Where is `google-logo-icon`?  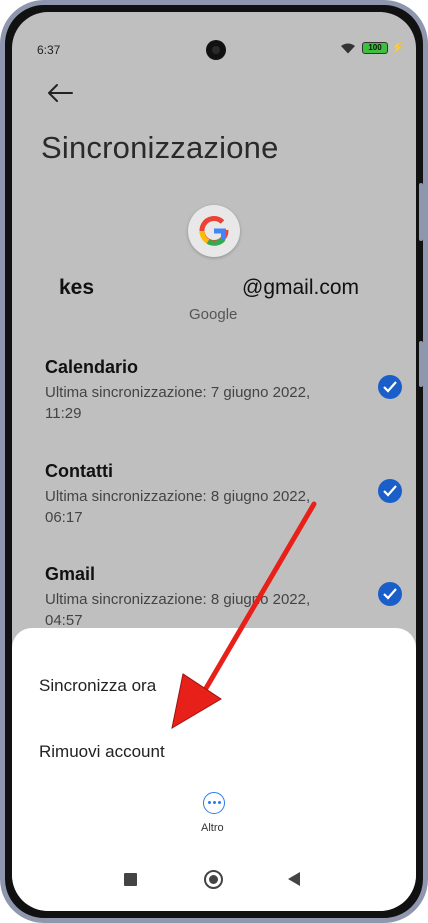 google-logo-icon is located at coordinates (214, 231).